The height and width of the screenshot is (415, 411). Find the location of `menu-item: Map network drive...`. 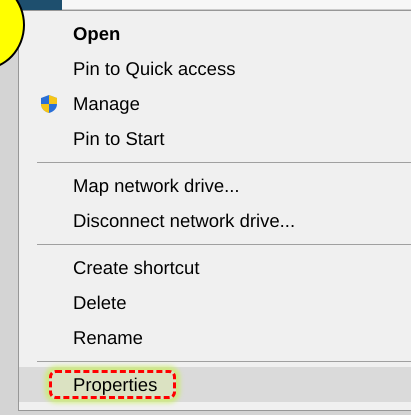

menu-item: Map network drive... is located at coordinates (215, 185).